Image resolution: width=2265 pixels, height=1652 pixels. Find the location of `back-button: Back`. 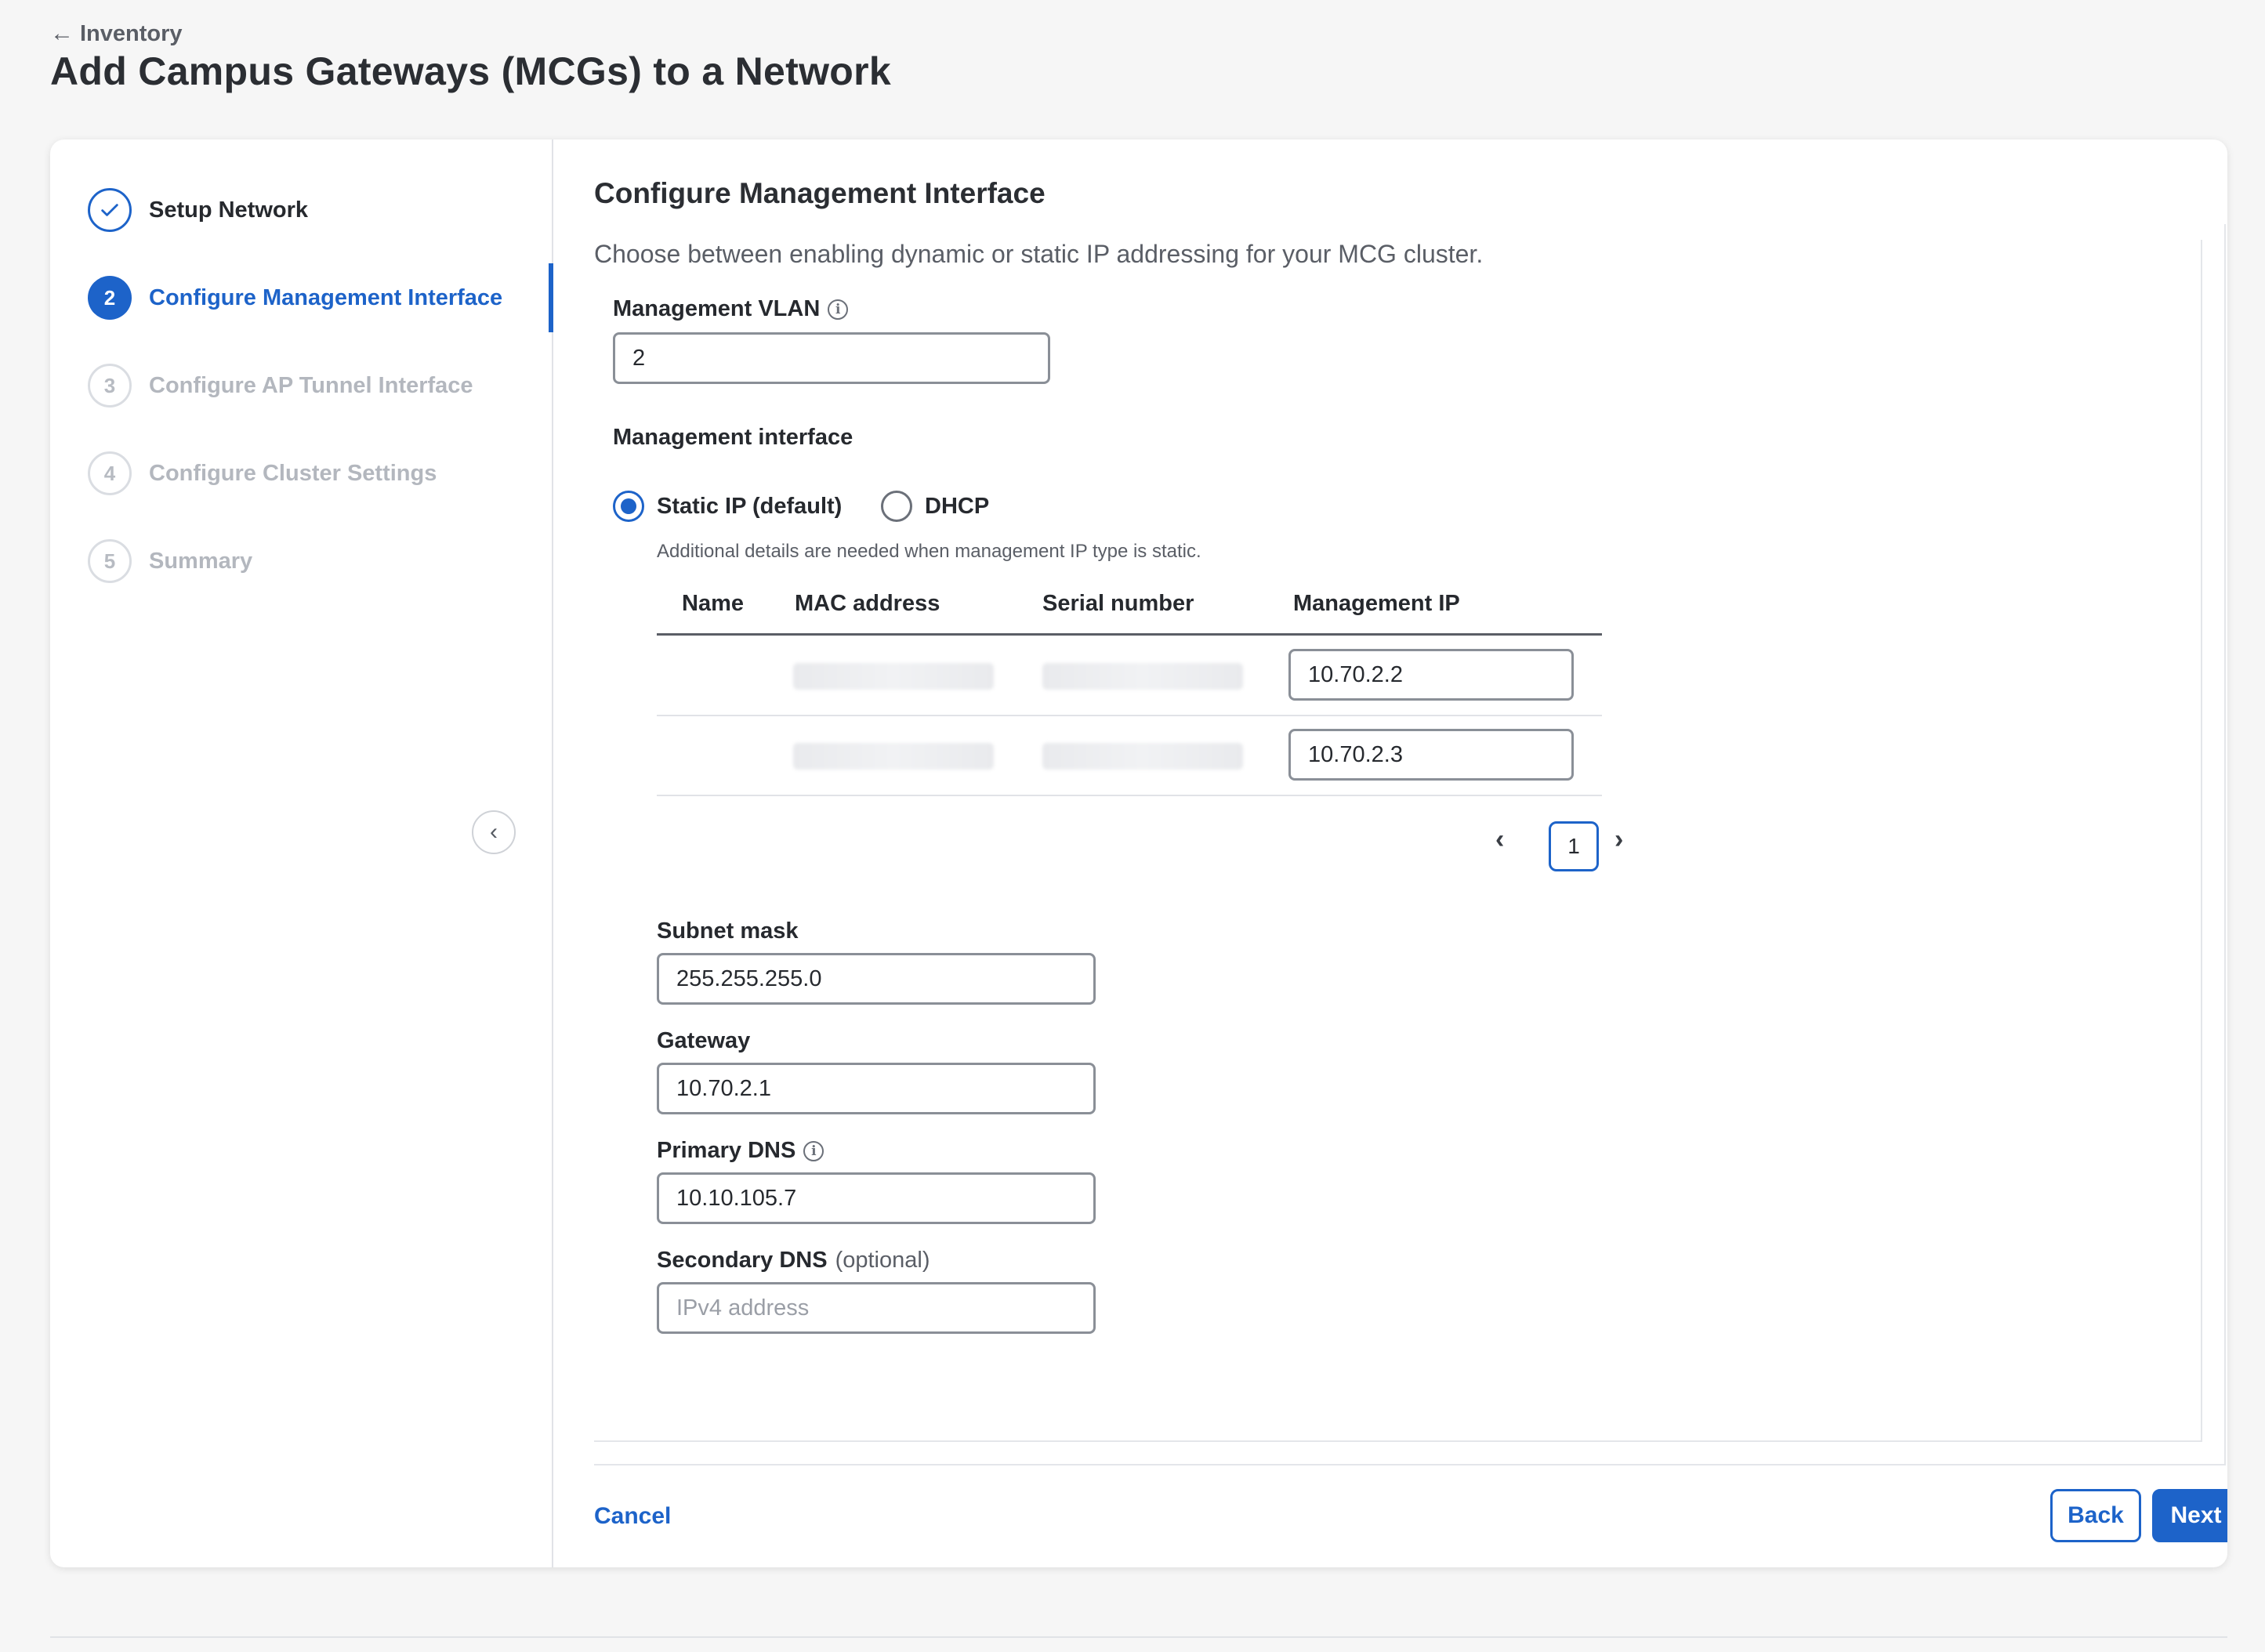

back-button: Back is located at coordinates (2095, 1515).